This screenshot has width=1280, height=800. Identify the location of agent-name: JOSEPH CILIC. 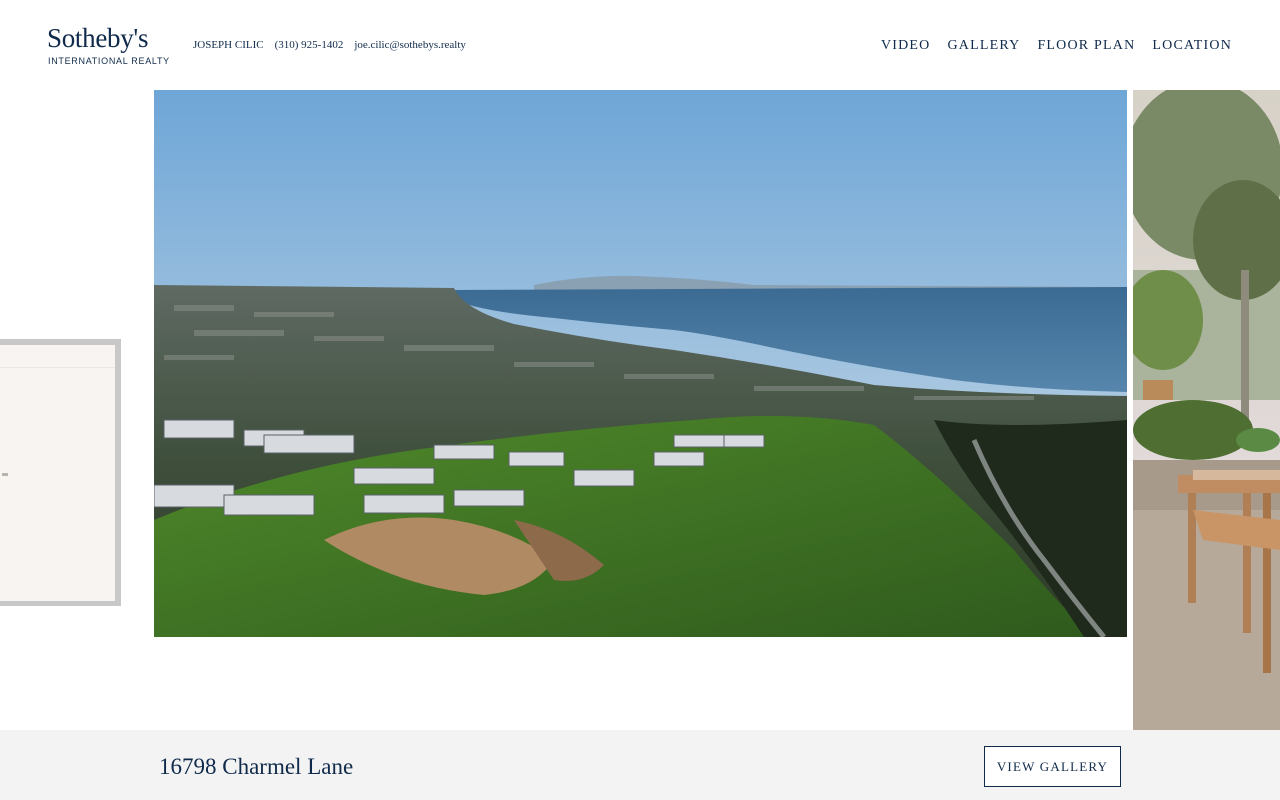
(228, 45).